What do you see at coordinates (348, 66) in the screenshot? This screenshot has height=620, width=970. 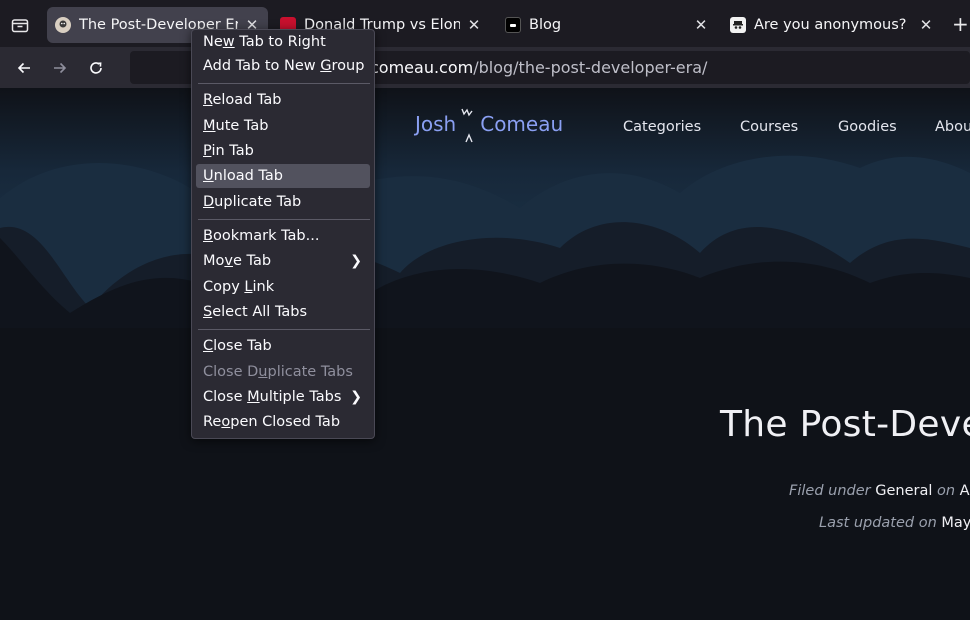 I see `menu-label-text: roup` at bounding box center [348, 66].